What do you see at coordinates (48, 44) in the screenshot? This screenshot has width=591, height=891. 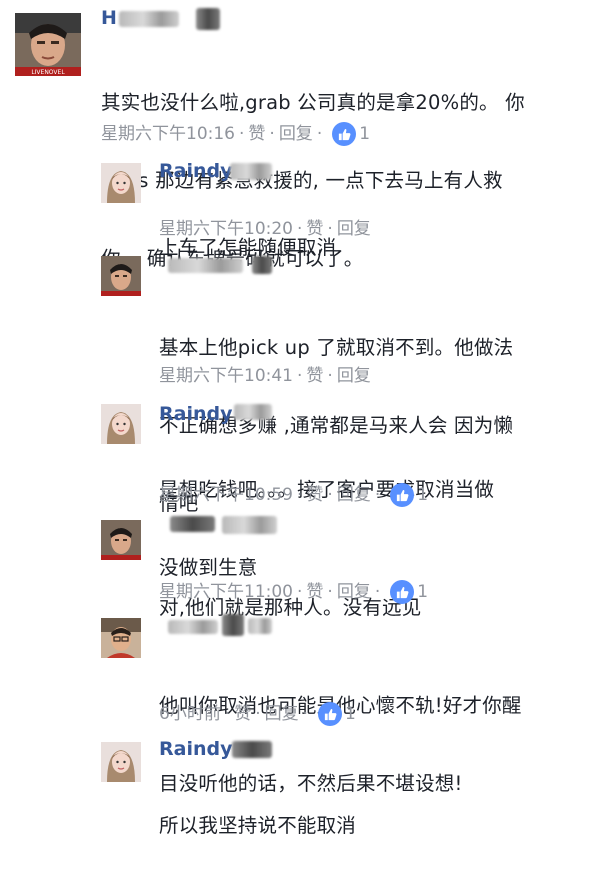 I see `avatar: LIVENOVEL` at bounding box center [48, 44].